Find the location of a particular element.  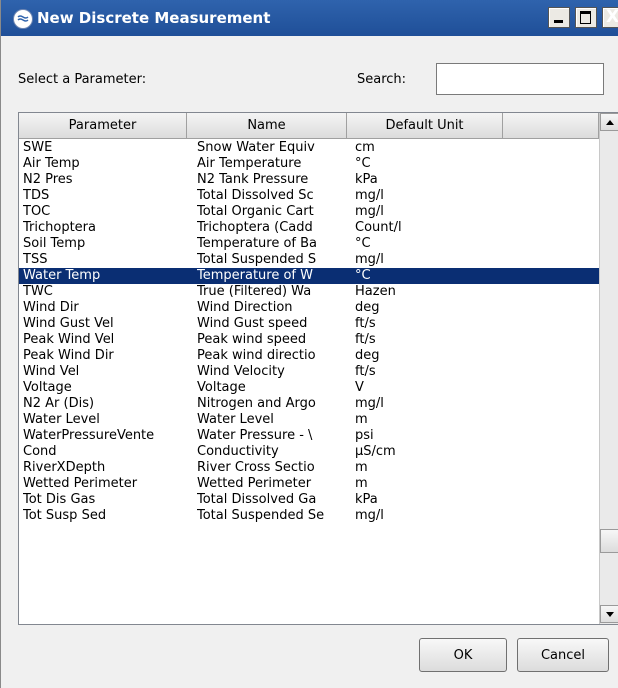

table-row: Trichoptera Trichoptera (Cadd Count/l is located at coordinates (309, 228).